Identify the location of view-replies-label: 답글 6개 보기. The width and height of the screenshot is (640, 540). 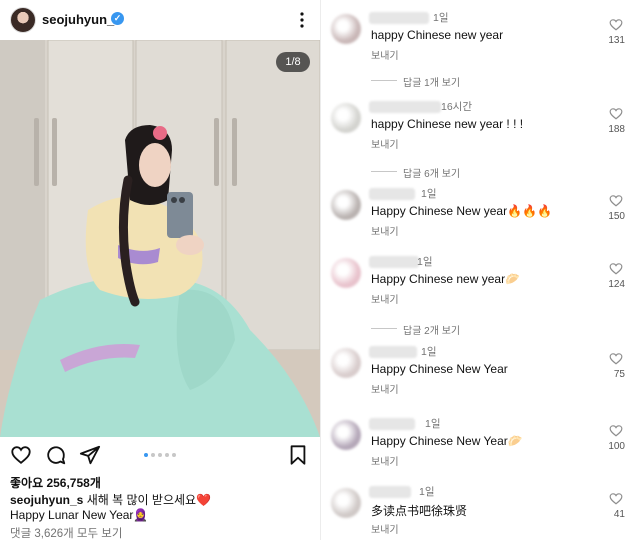
(432, 174).